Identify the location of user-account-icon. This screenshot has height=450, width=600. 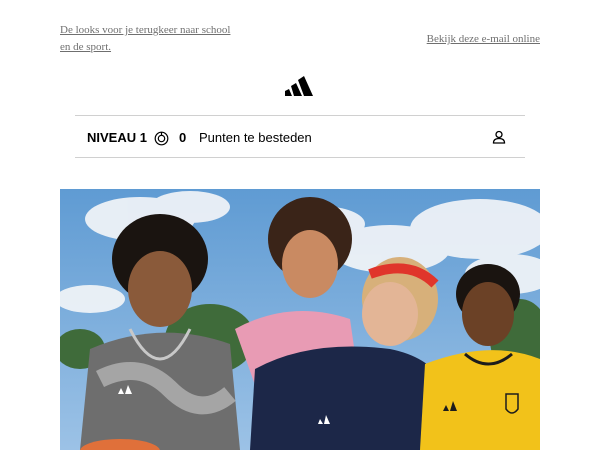
(499, 137).